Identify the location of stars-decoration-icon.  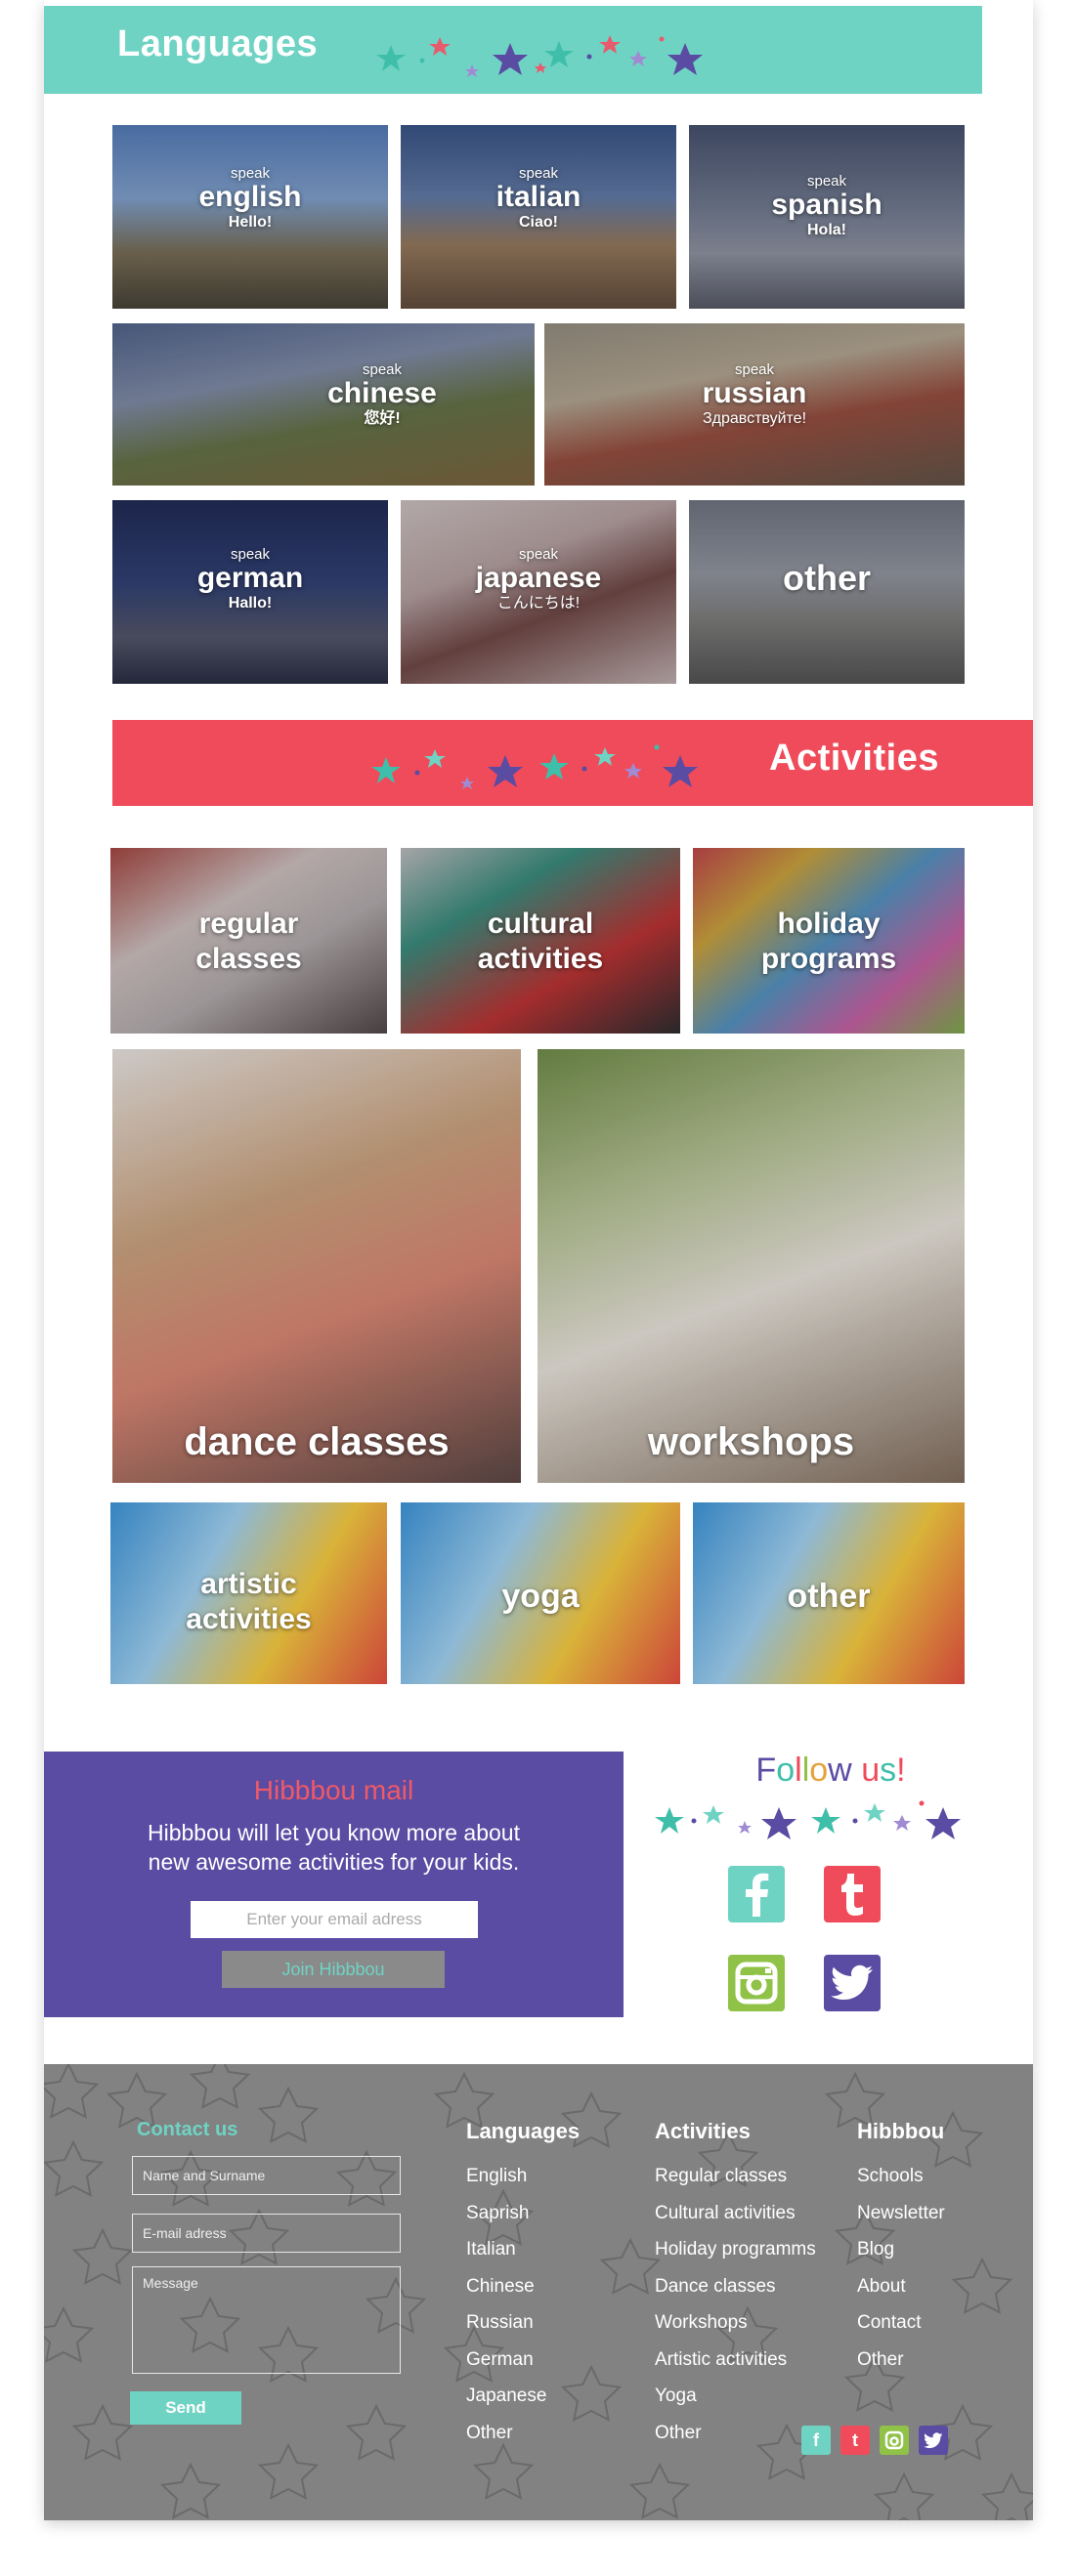
(808, 1819).